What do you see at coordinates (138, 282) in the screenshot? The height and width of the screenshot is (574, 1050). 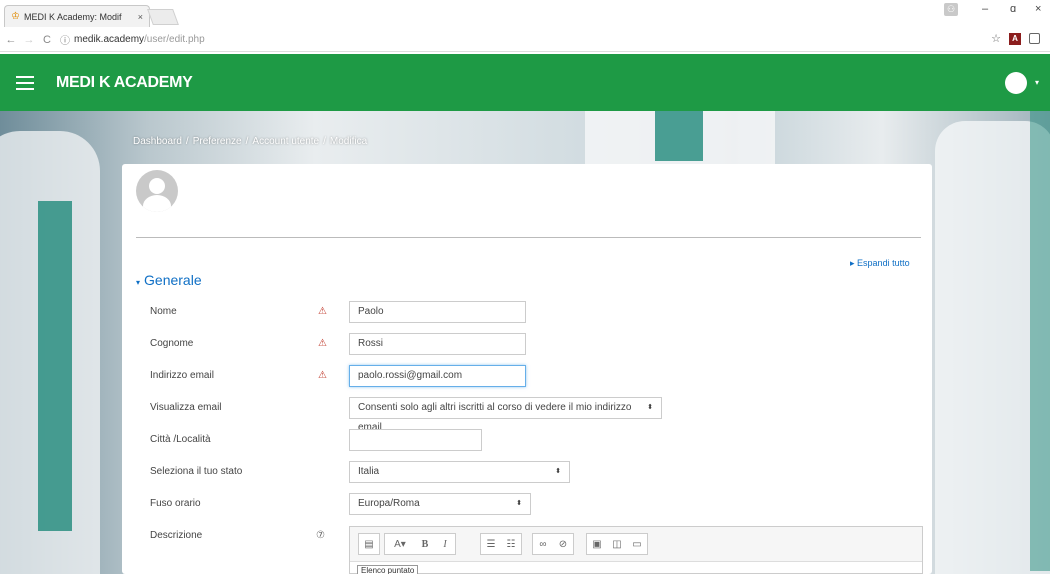 I see `collapse-arrow-icon: ▾` at bounding box center [138, 282].